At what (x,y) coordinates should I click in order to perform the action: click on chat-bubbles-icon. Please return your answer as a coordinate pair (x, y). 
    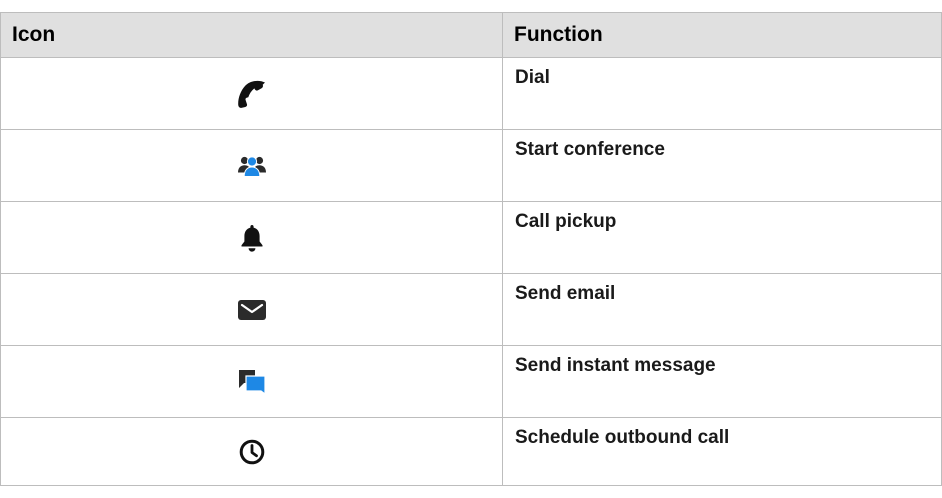
    Looking at the image, I should click on (252, 382).